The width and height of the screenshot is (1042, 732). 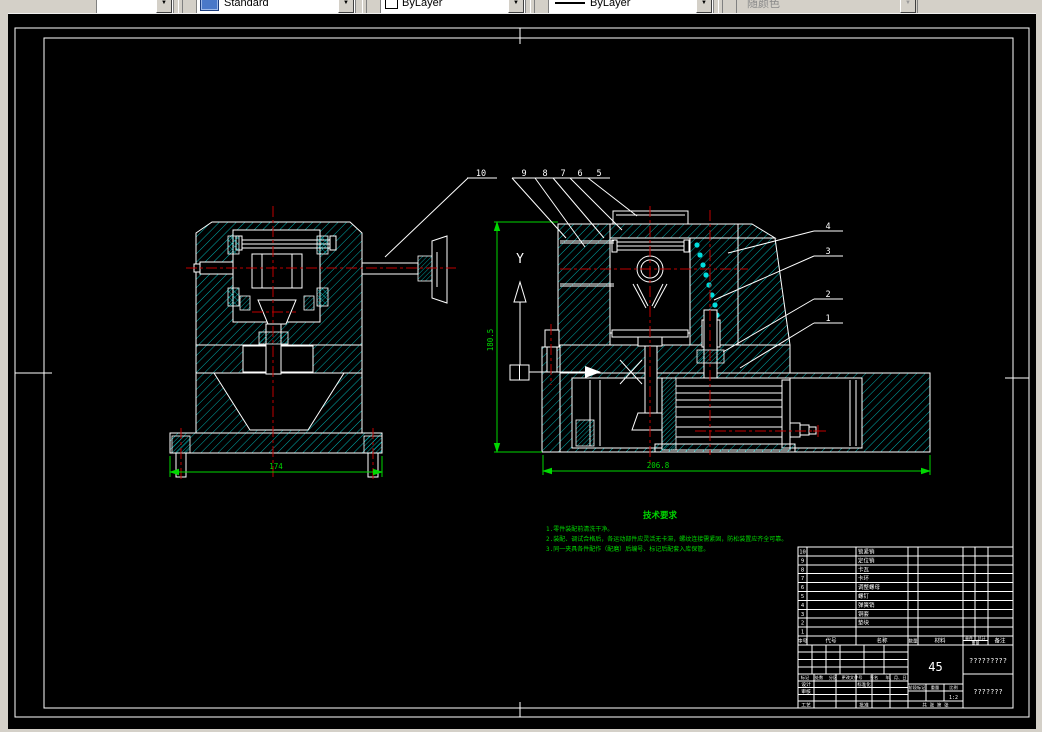 What do you see at coordinates (896, 677) in the screenshot?
I see `label-date: 年、月、日` at bounding box center [896, 677].